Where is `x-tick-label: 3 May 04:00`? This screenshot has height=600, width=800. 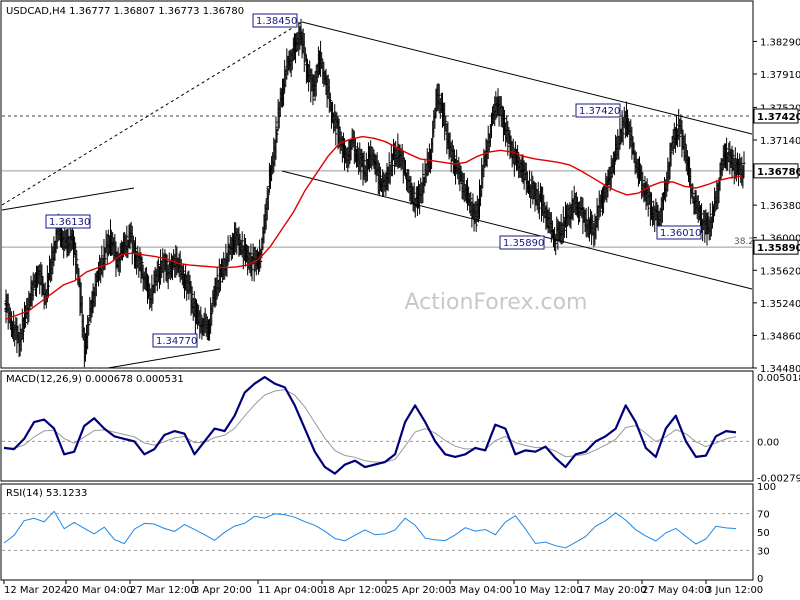 x-tick-label: 3 May 04:00 is located at coordinates (481, 590).